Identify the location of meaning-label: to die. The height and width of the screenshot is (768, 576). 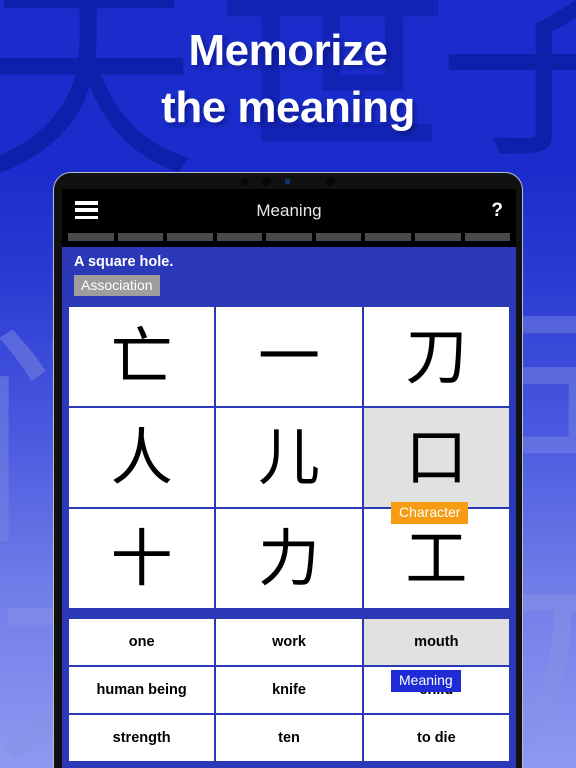
(436, 738).